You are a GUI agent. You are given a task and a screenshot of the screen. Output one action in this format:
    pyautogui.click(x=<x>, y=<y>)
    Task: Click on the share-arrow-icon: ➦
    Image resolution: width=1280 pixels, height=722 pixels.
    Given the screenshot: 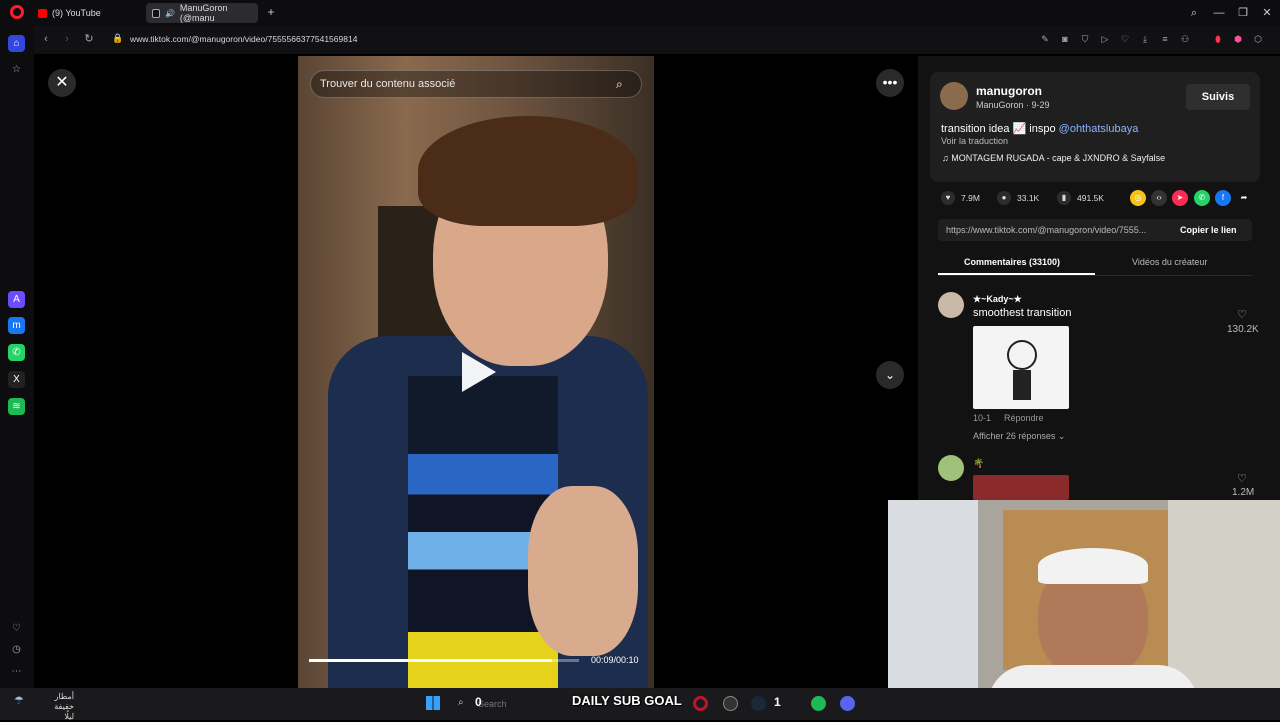 What is the action you would take?
    pyautogui.click(x=1244, y=198)
    